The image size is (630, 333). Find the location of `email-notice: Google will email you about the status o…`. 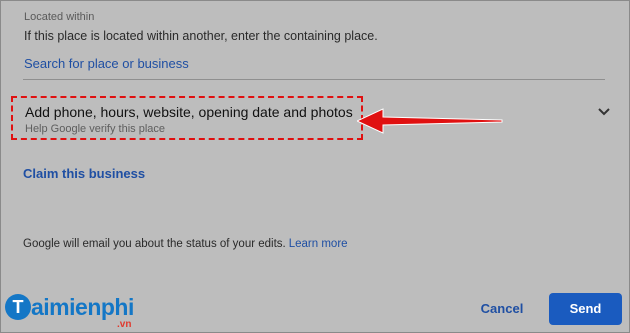

email-notice: Google will email you about the status o… is located at coordinates (185, 244).